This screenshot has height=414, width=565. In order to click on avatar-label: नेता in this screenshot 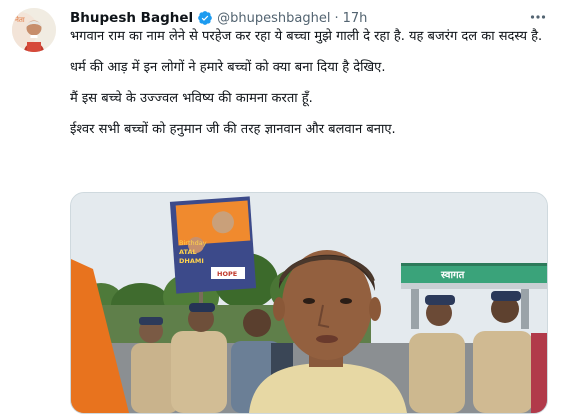, I will do `click(20, 19)`.